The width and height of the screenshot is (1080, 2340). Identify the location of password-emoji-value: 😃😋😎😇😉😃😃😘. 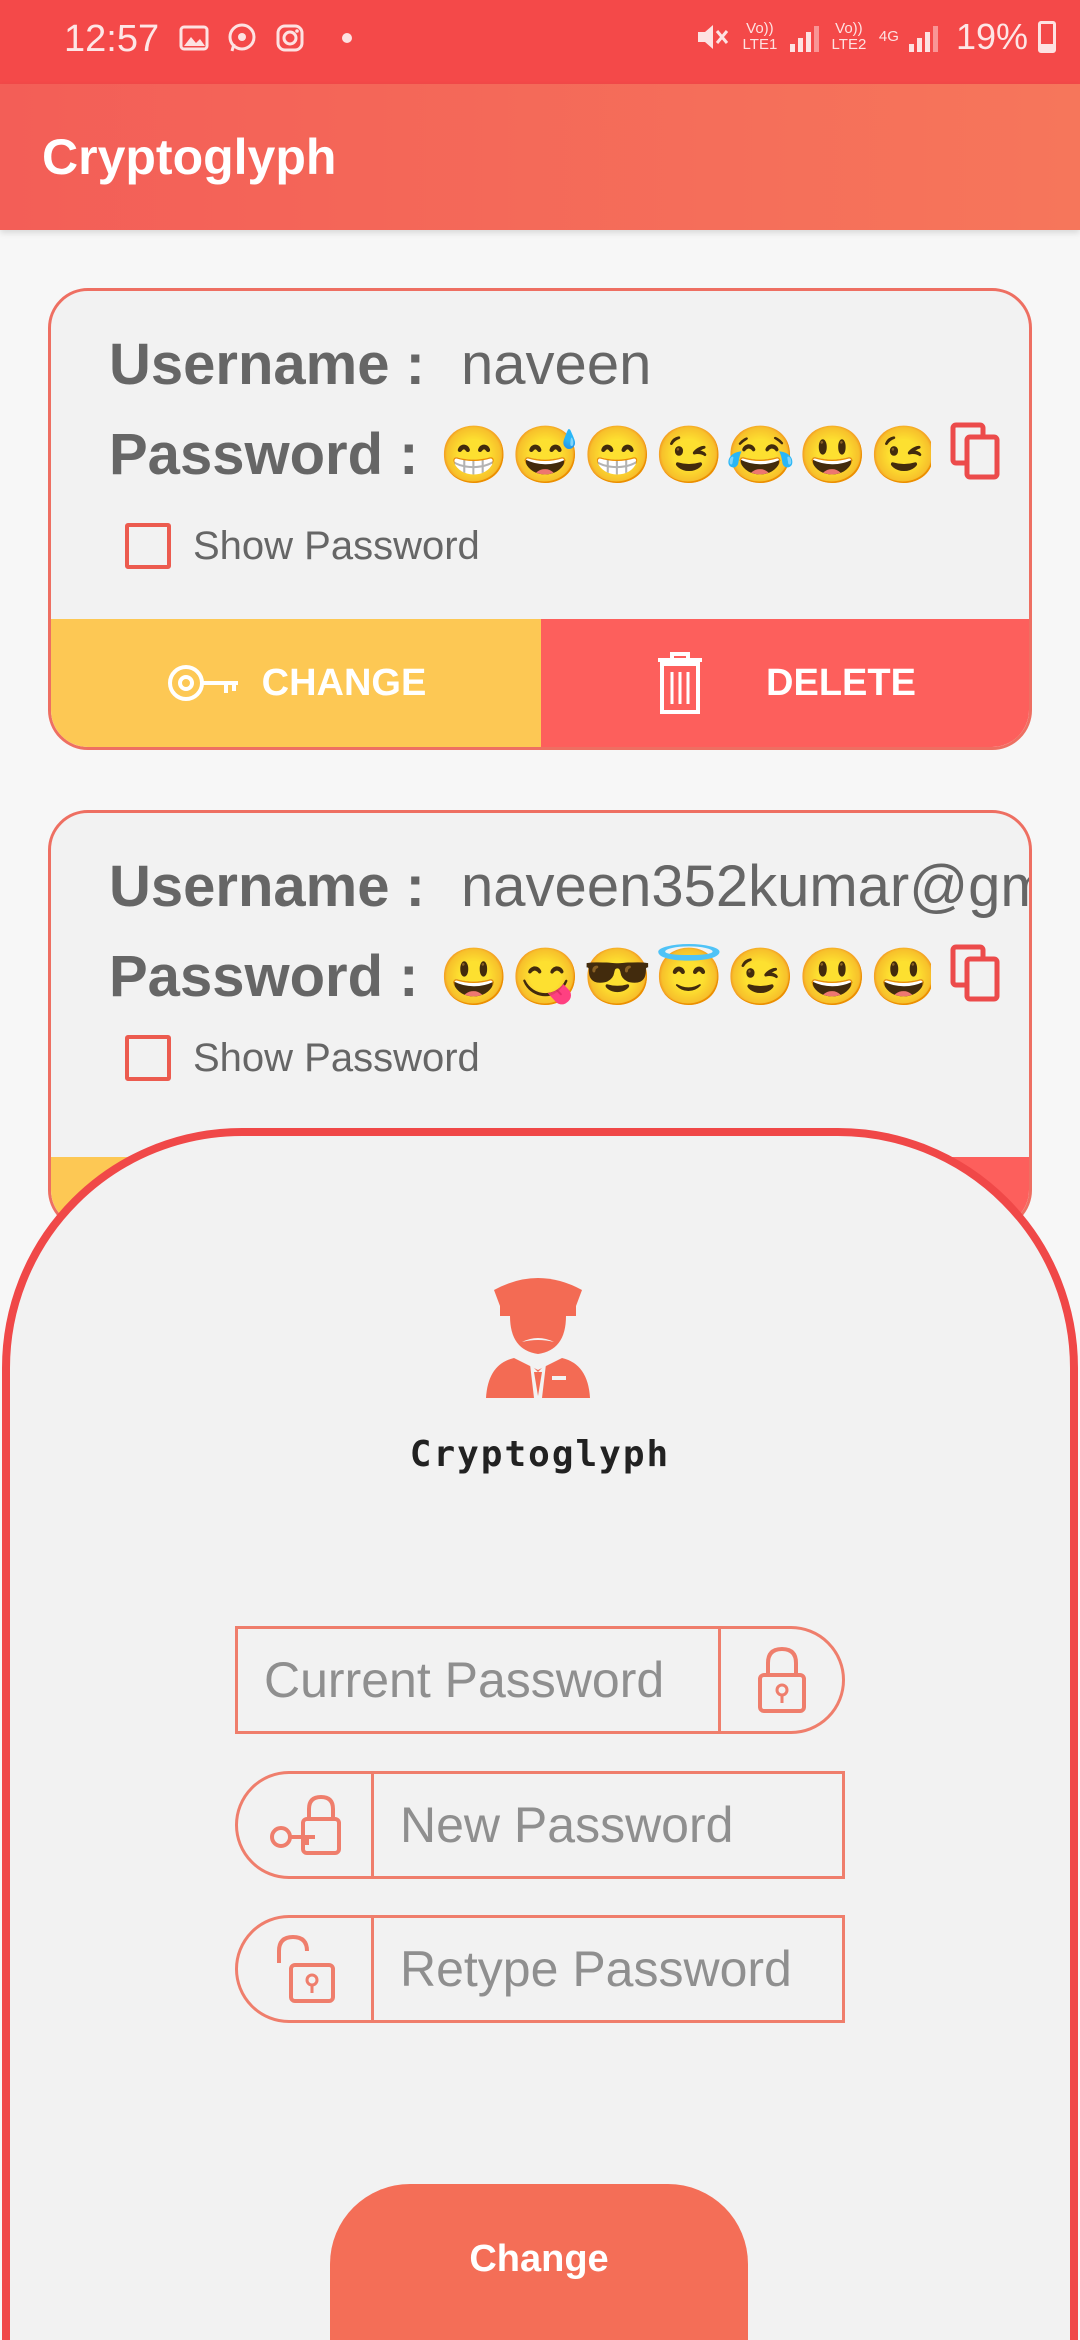
(685, 976).